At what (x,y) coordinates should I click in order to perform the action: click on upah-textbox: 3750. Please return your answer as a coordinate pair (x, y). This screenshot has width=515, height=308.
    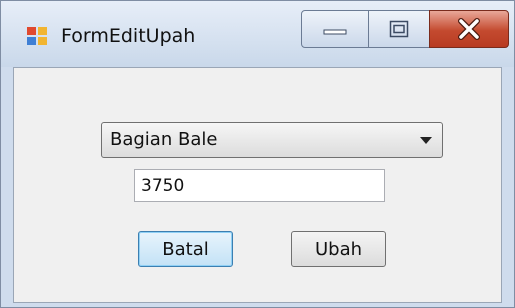
    Looking at the image, I should click on (259, 185).